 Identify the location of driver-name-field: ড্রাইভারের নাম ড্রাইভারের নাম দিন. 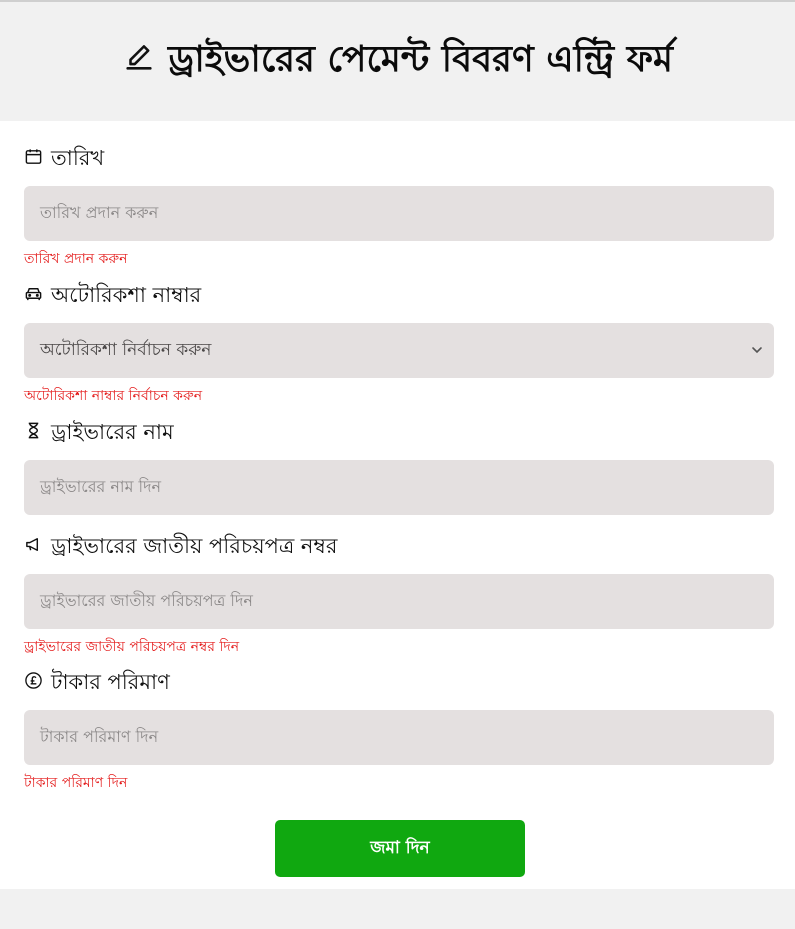
(399, 467).